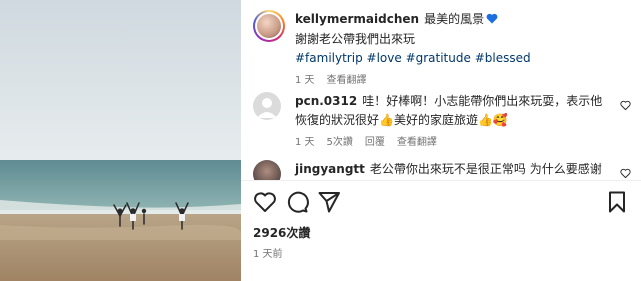 This screenshot has width=641, height=281. I want to click on heart-outline-icon, so click(265, 202).